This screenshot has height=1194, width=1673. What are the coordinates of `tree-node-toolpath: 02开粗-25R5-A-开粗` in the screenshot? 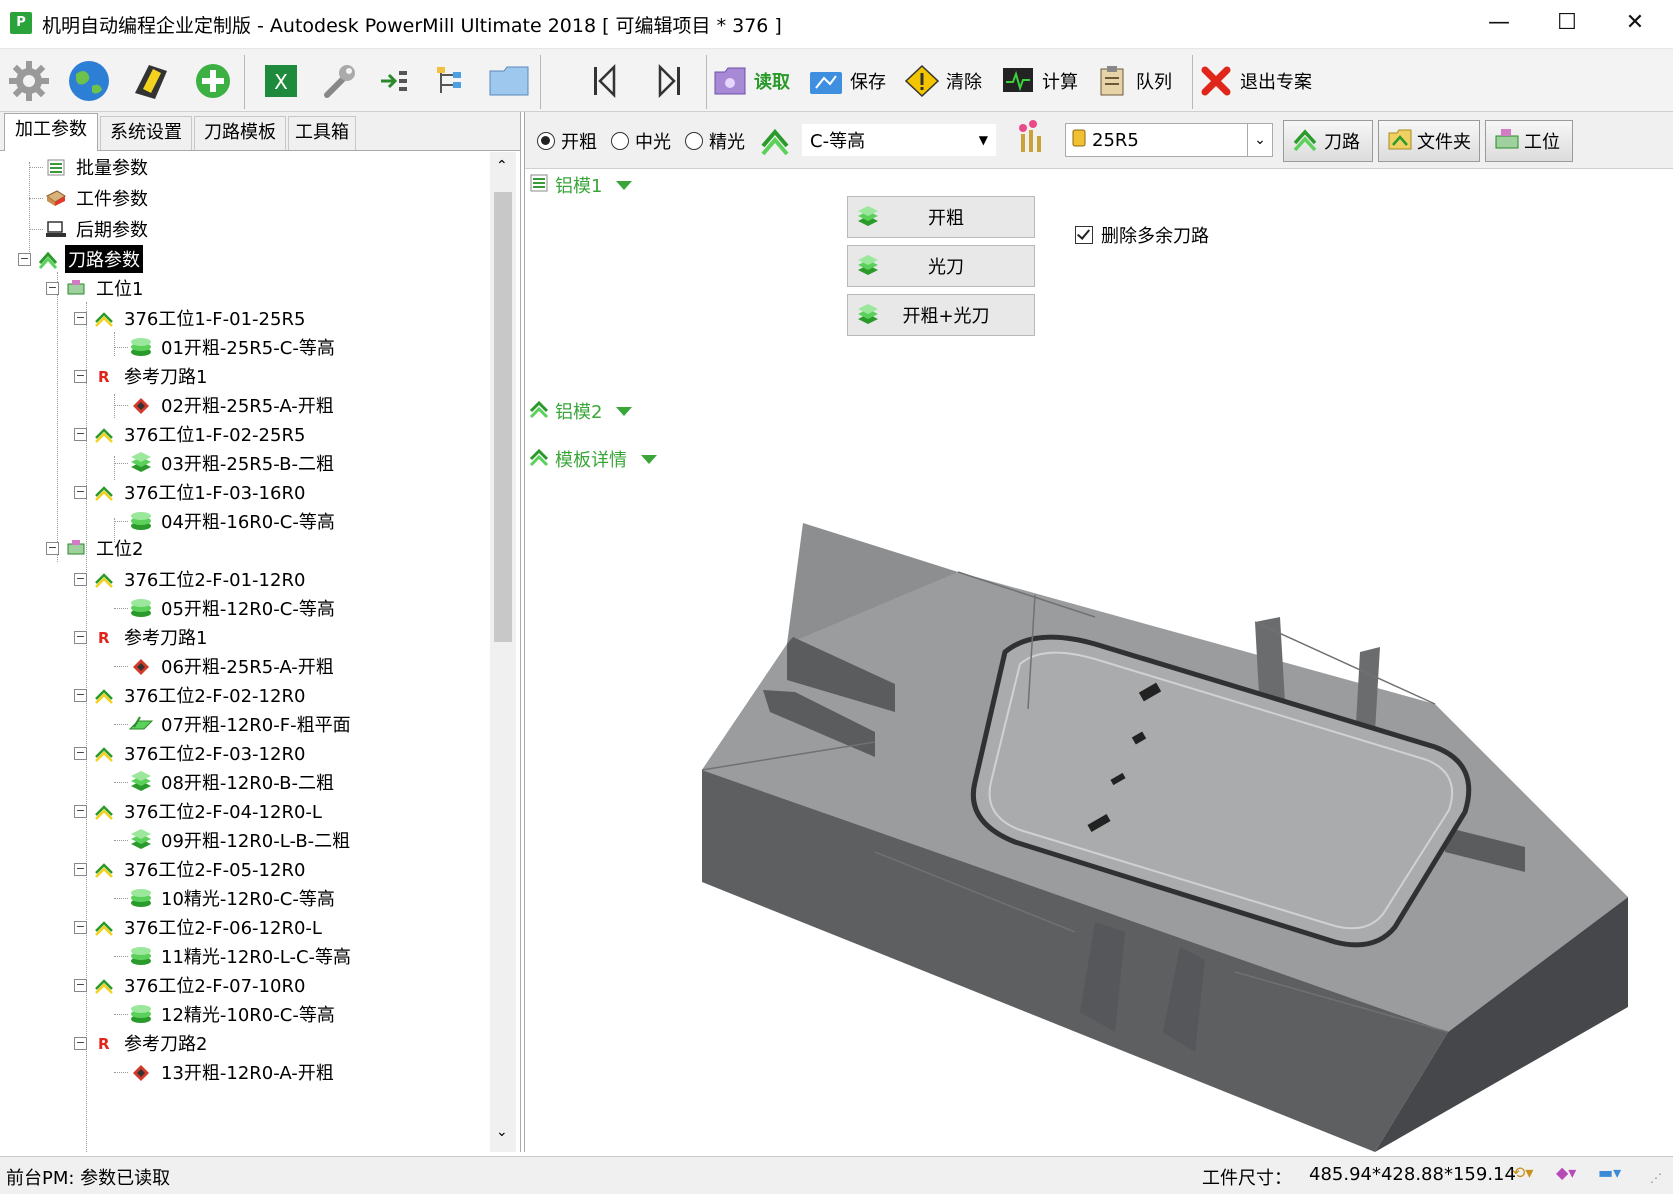 It's located at (225, 405).